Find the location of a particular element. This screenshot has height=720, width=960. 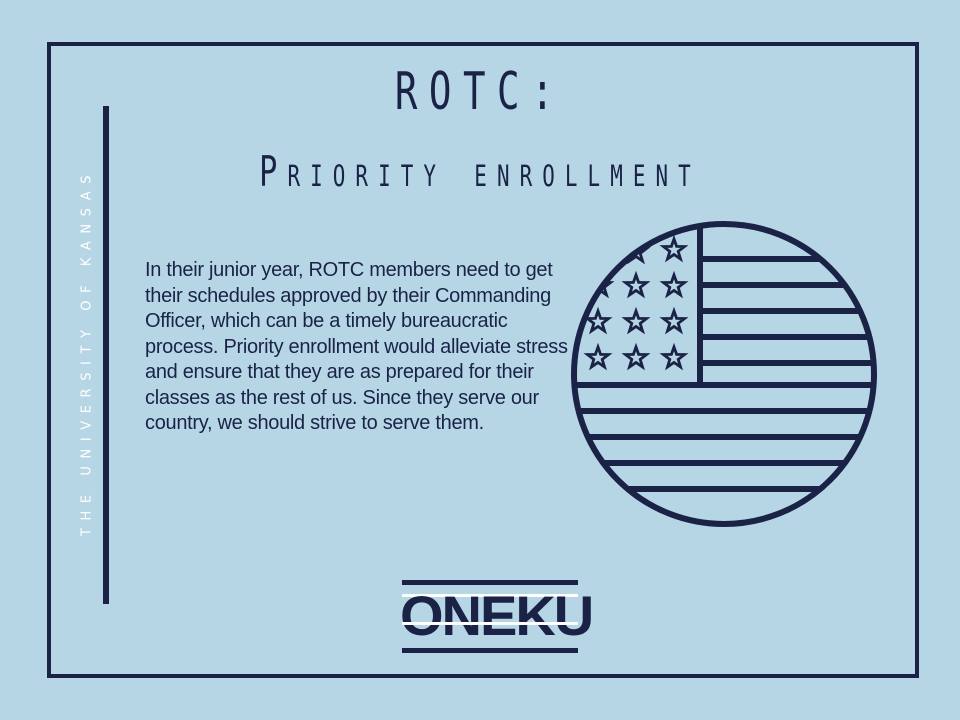

logo-stripe-light is located at coordinates (490, 623).